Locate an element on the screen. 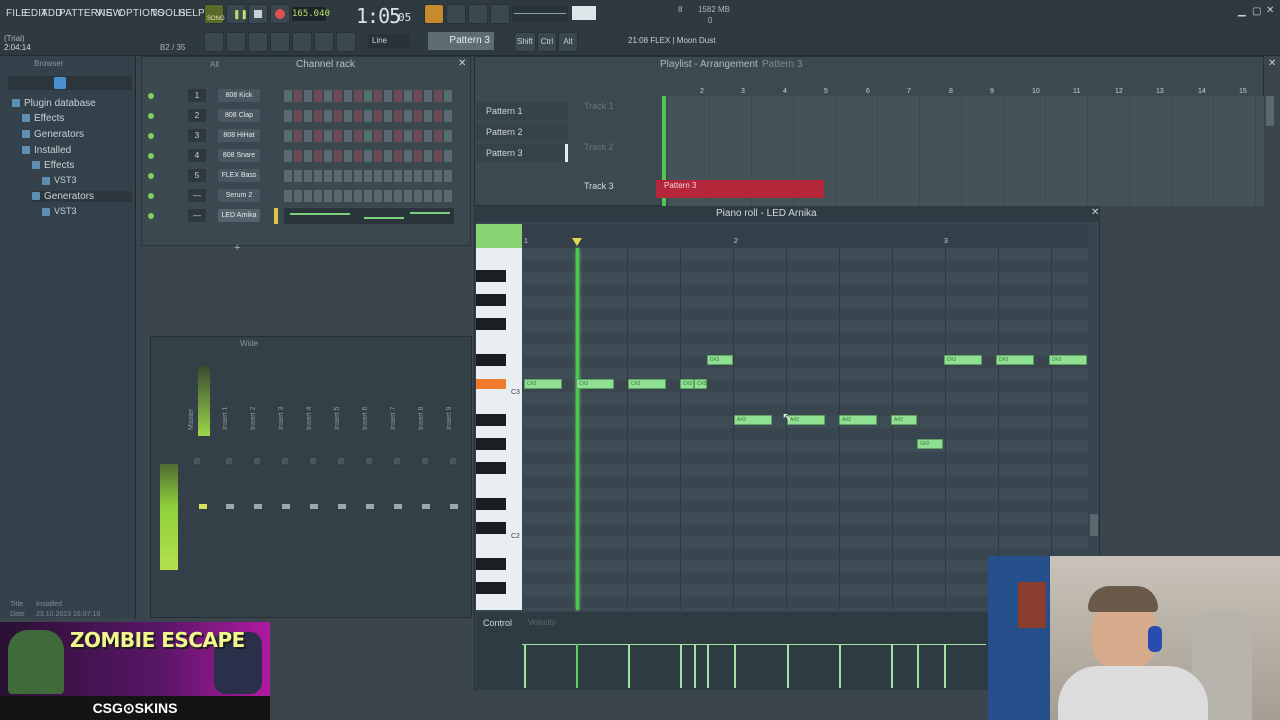  maximize-icon: ▢ is located at coordinates (1256, 11).